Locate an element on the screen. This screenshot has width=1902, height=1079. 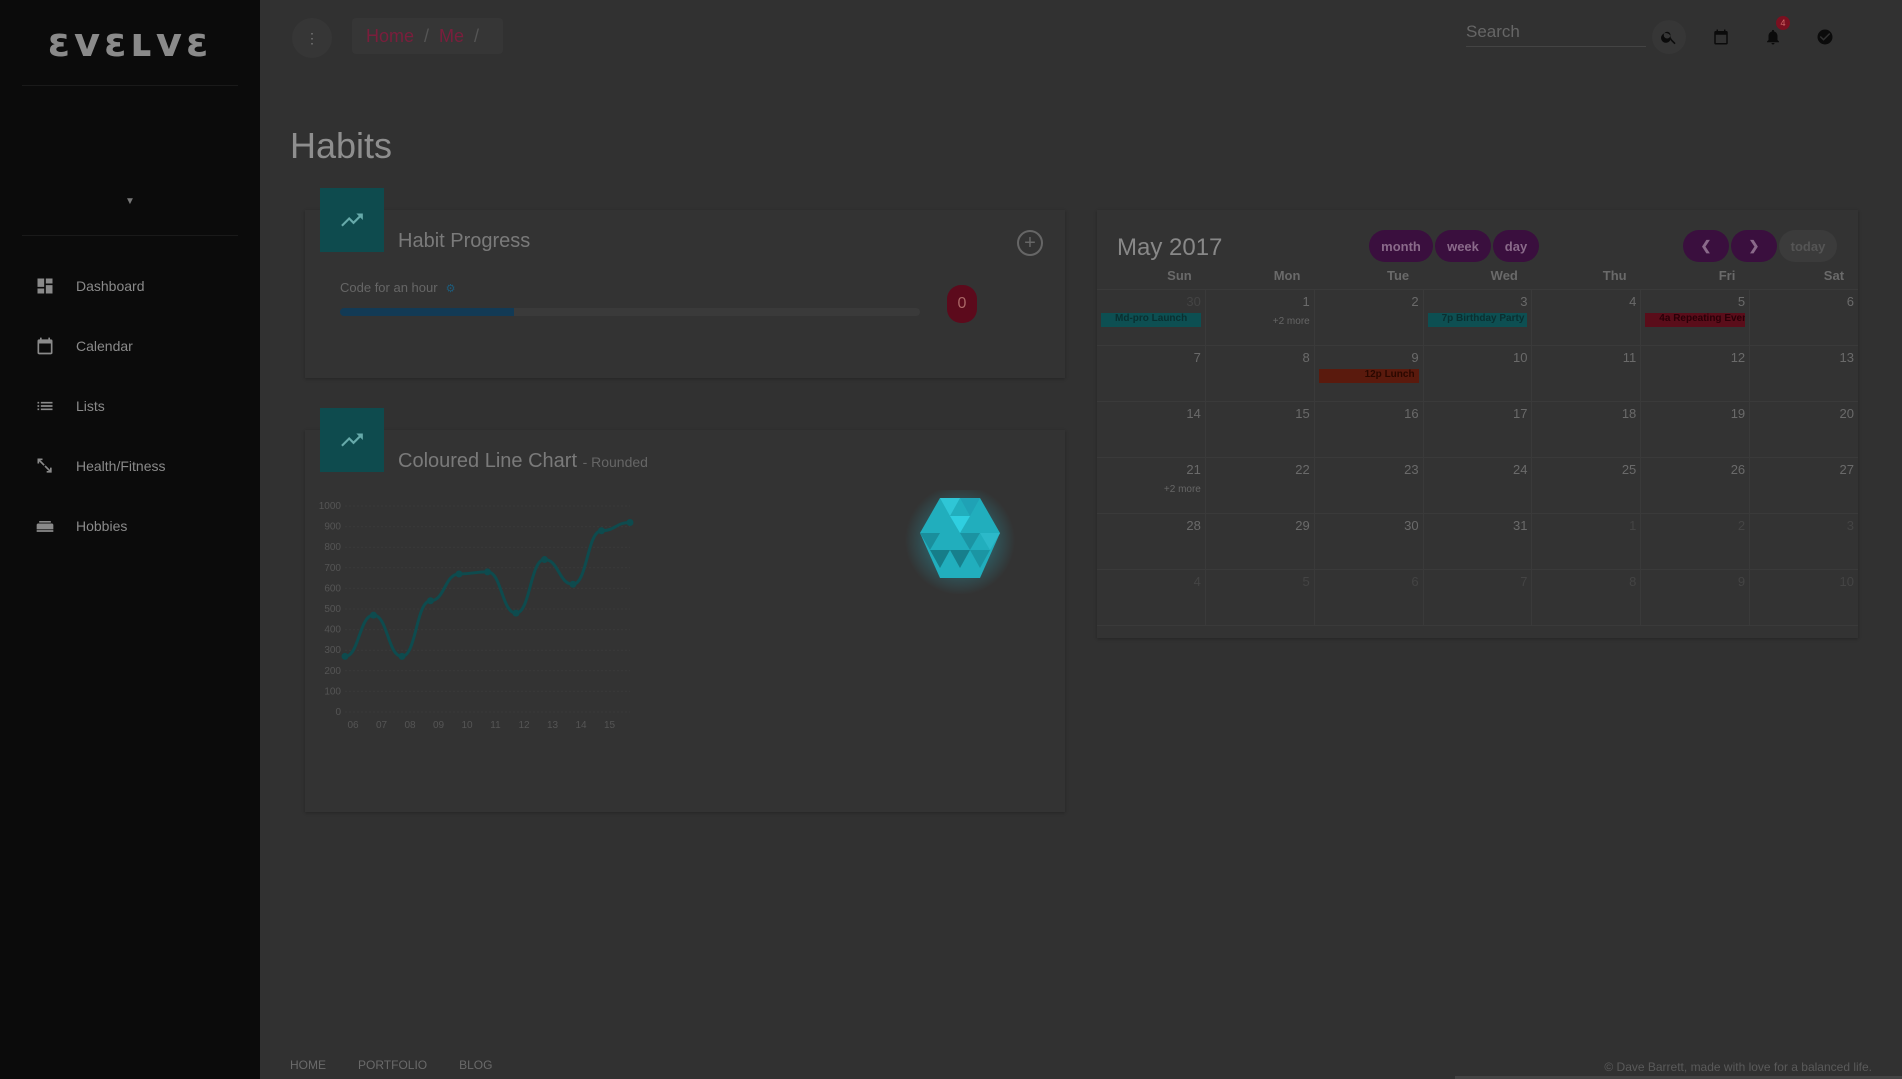
calendar-day-cell: 30 is located at coordinates (1369, 541).